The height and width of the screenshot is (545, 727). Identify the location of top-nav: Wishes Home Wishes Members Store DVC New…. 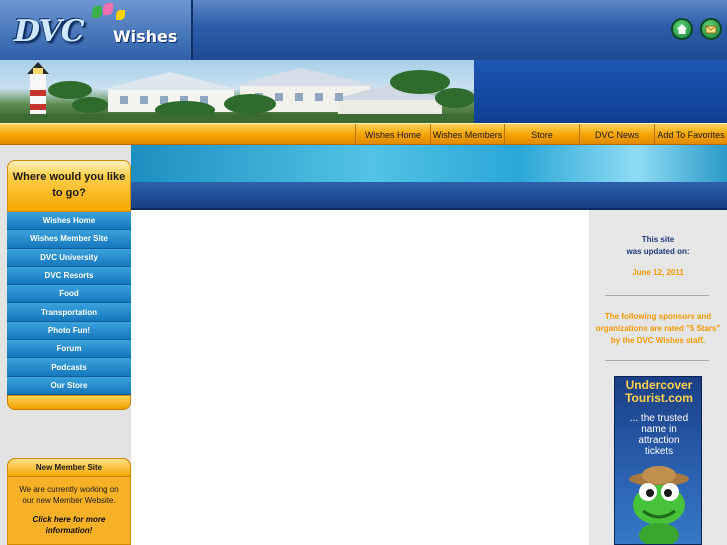
(363, 134).